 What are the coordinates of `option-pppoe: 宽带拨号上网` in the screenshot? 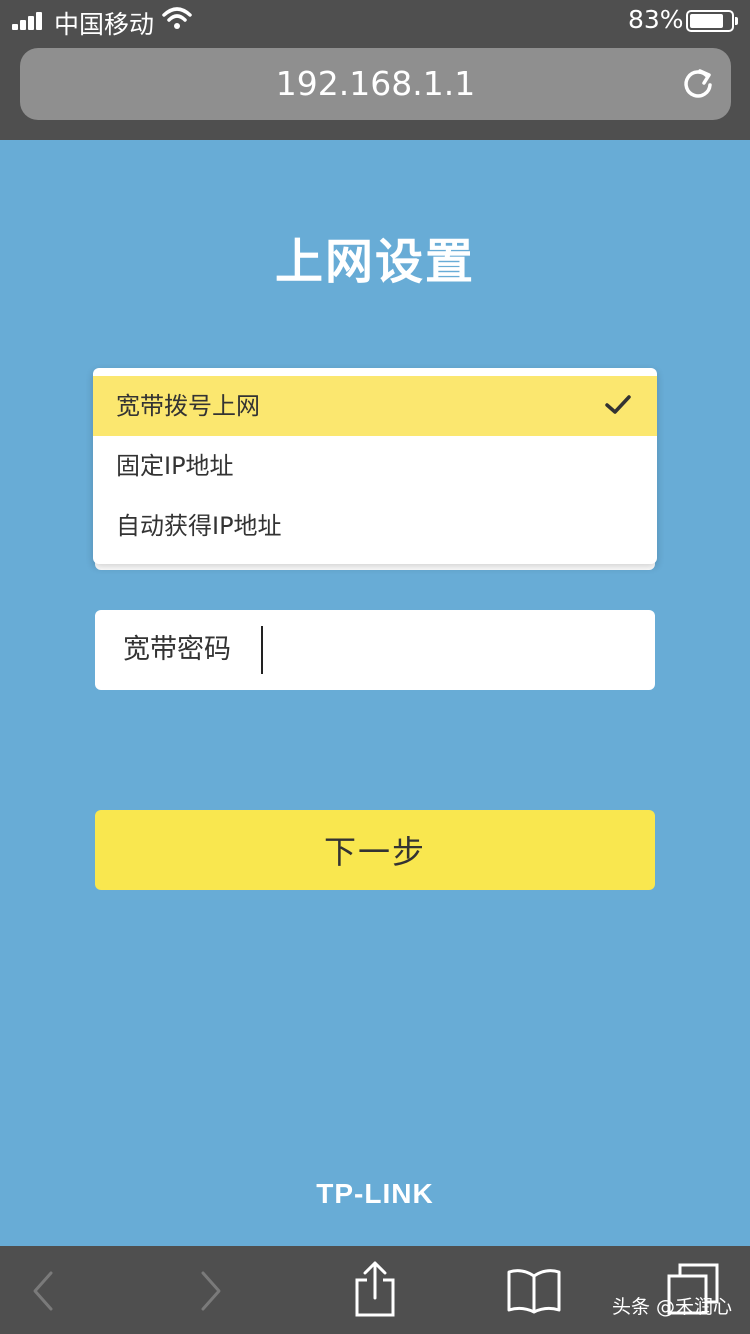 It's located at (375, 406).